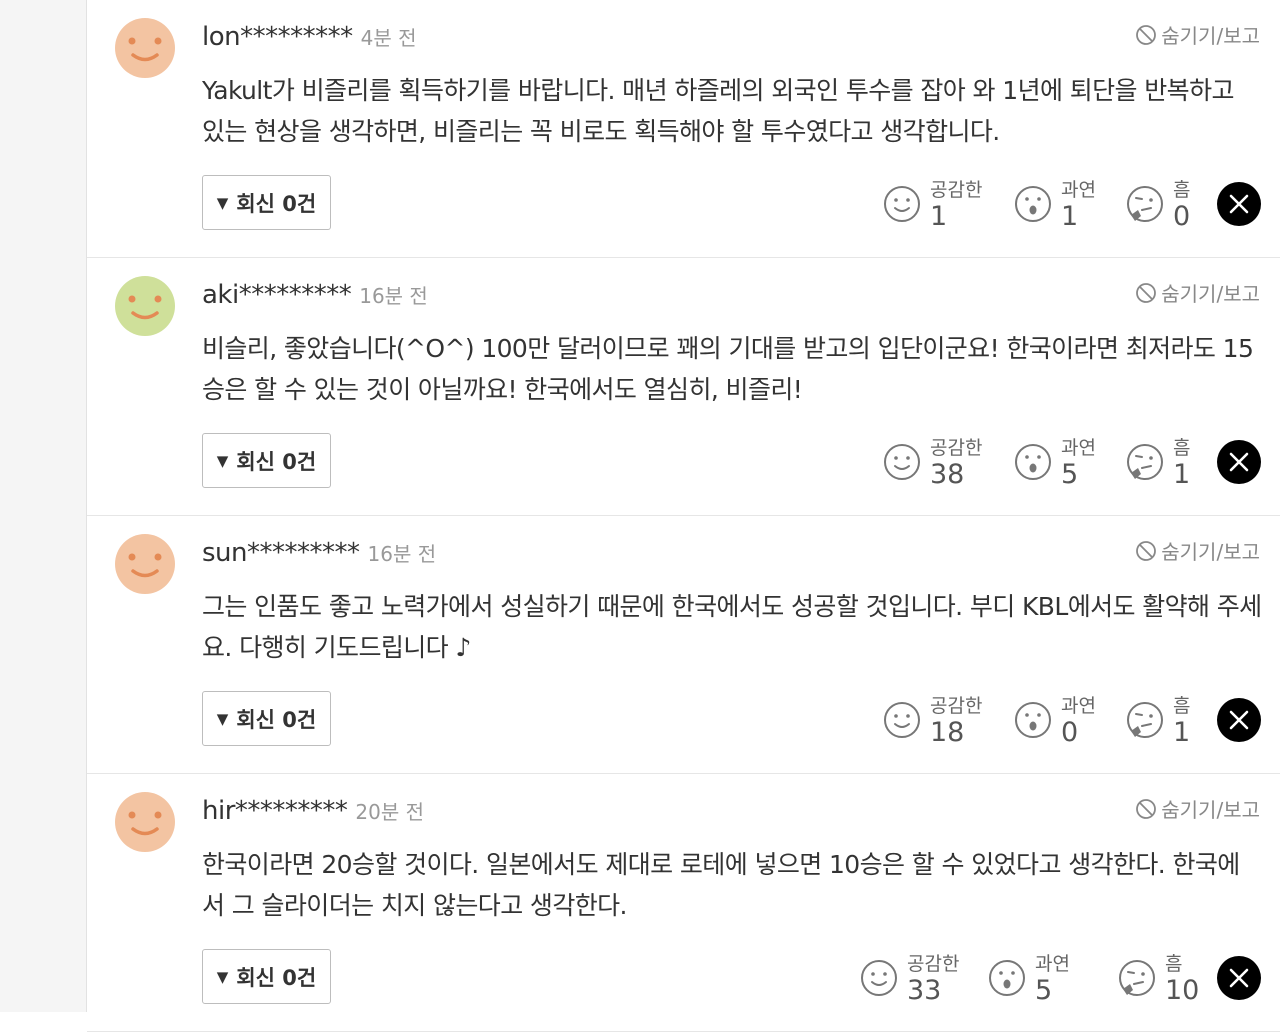  Describe the element at coordinates (683, 205) in the screenshot. I see `reaction-bar: 공감한 1 과연 1 흠 0` at that location.